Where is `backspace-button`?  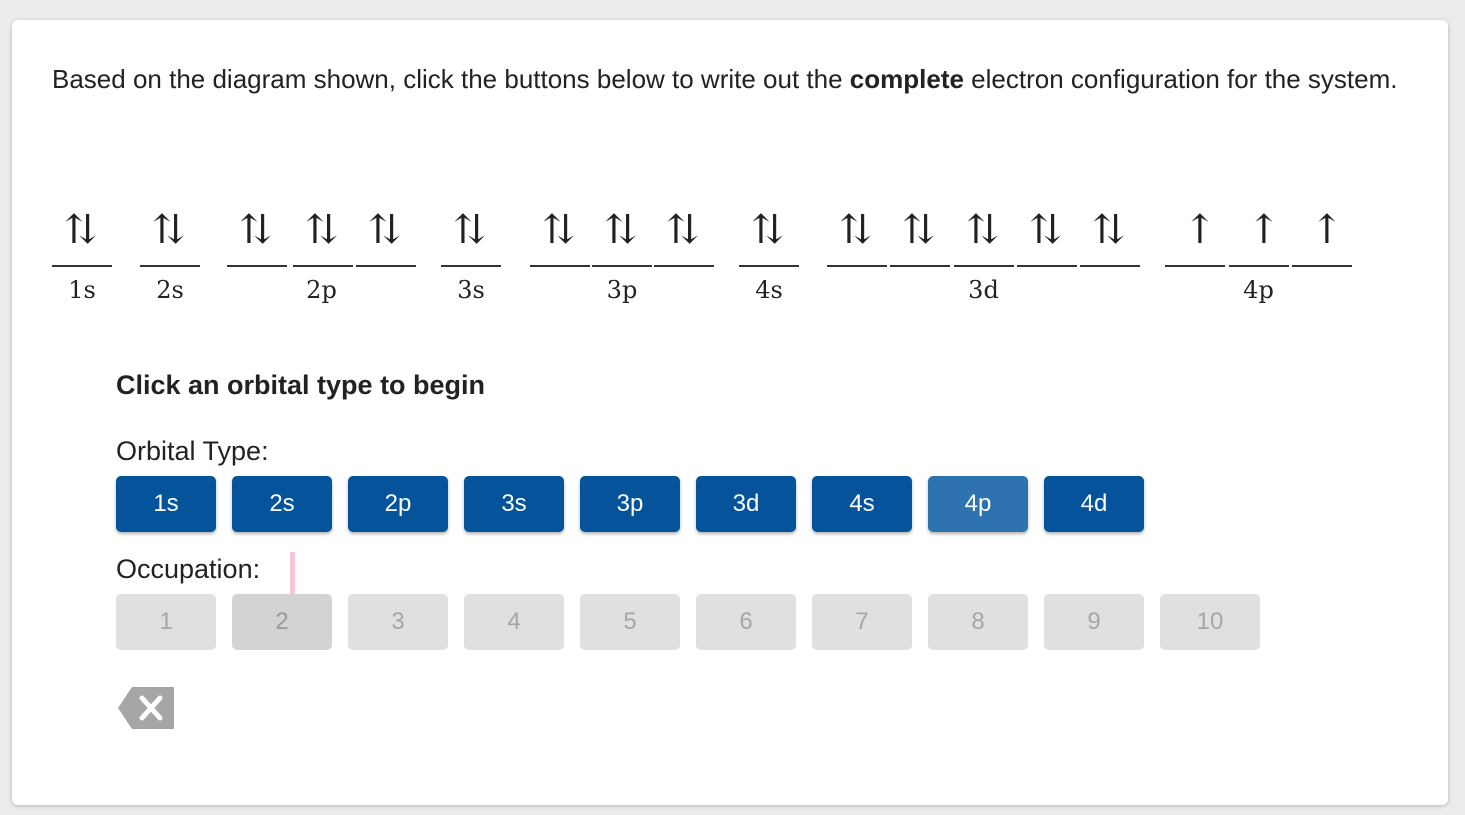 backspace-button is located at coordinates (146, 708).